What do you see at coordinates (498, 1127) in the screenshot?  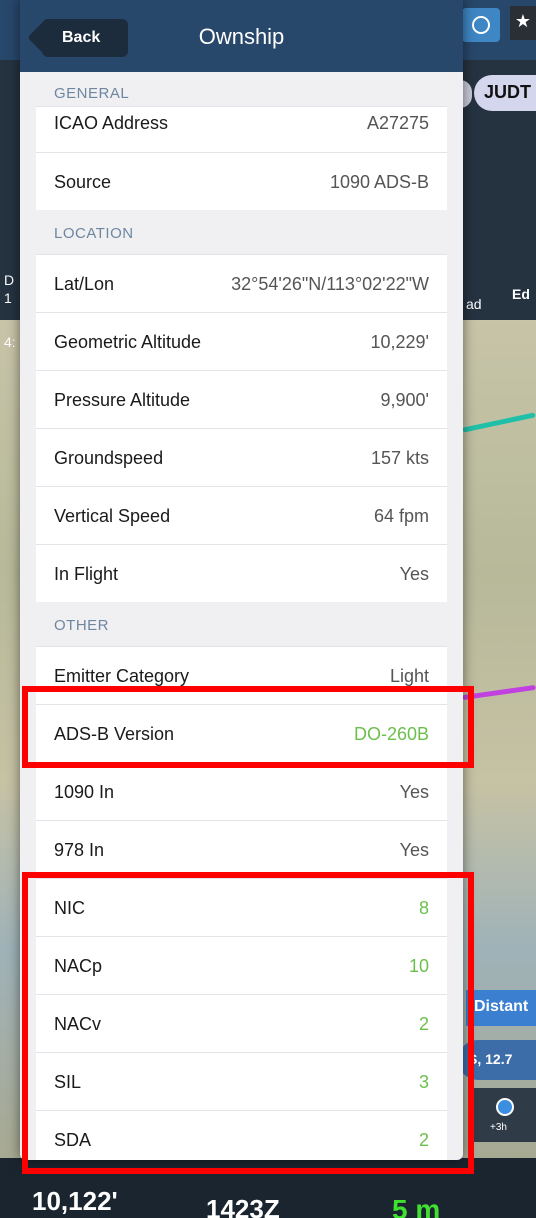 I see `timeline-label: +3h` at bounding box center [498, 1127].